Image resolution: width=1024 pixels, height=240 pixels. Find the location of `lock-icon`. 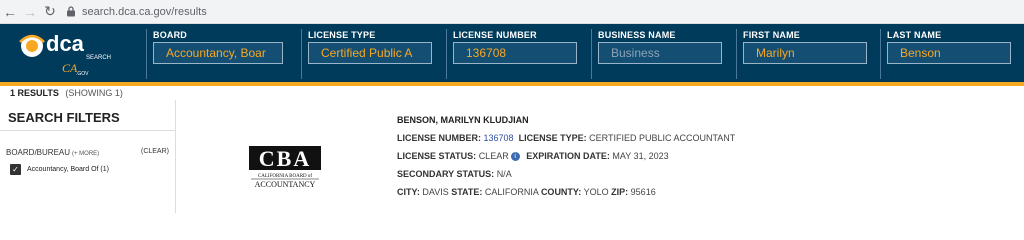

lock-icon is located at coordinates (71, 11).